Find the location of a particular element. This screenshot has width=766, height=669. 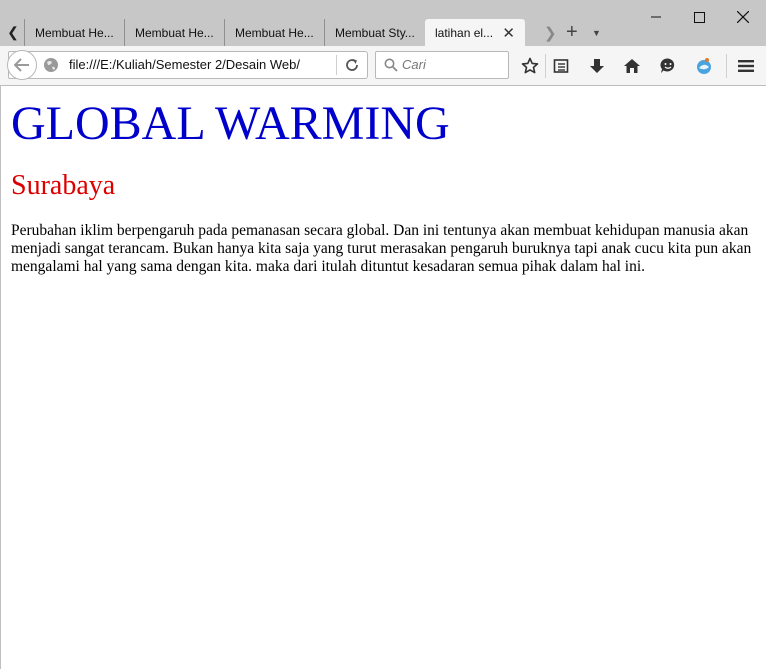

chevron-right-icon: ❯ is located at coordinates (550, 33).